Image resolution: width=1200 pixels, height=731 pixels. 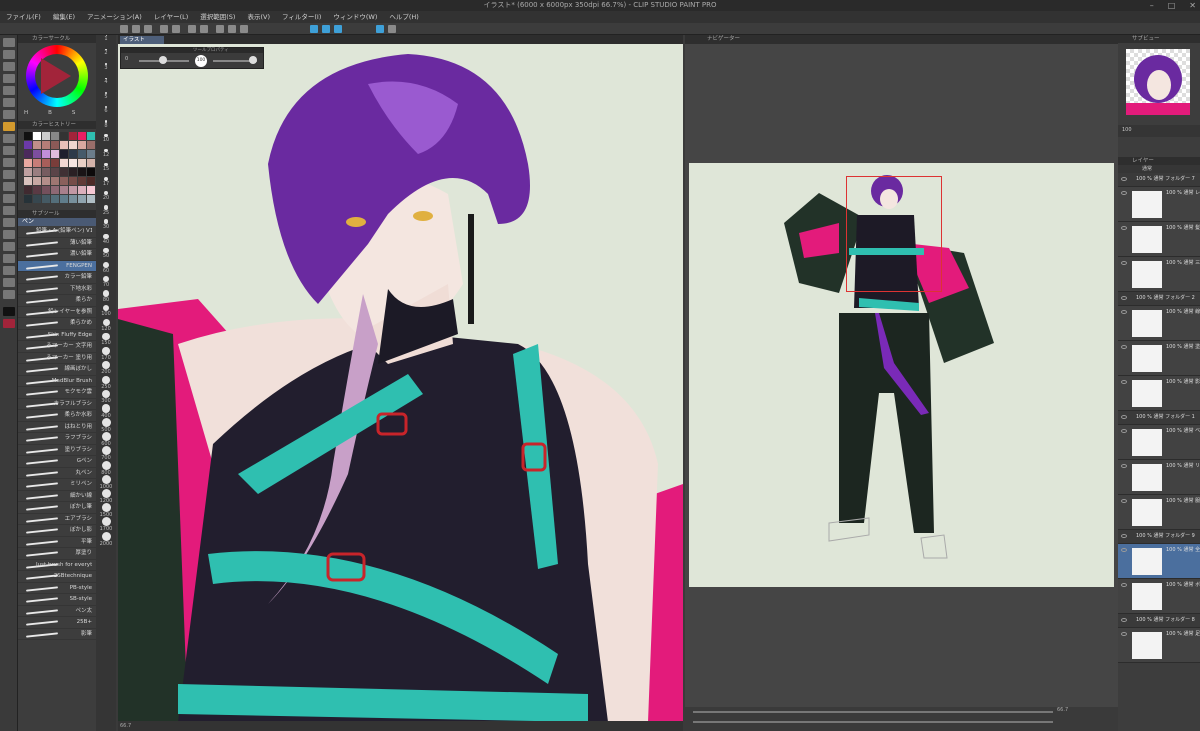 I want to click on brush-tool-icon, so click(x=8, y=150).